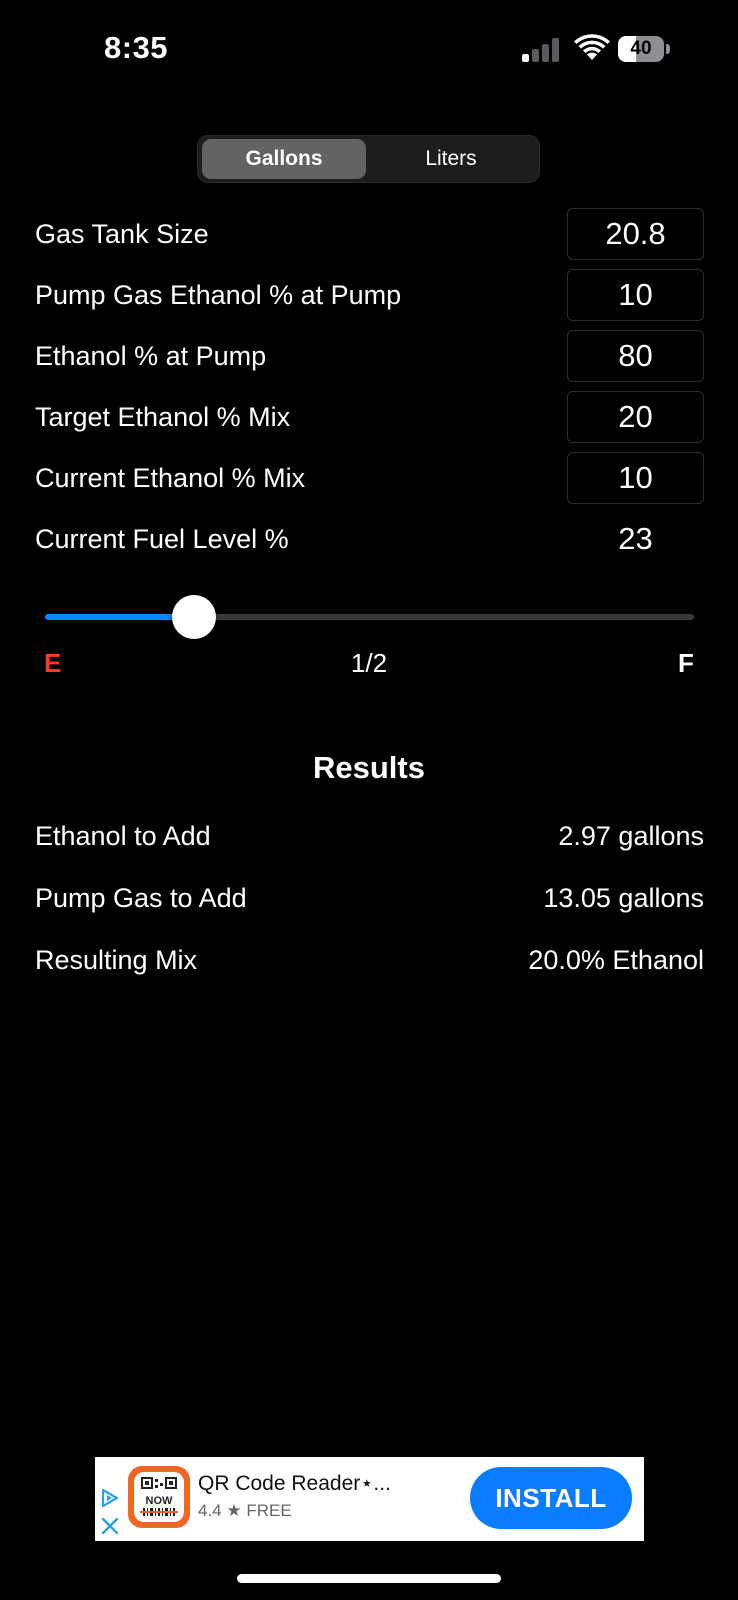 Image resolution: width=738 pixels, height=1600 pixels. Describe the element at coordinates (123, 836) in the screenshot. I see `ethanol-to-add-label: Ethanol to Add` at that location.